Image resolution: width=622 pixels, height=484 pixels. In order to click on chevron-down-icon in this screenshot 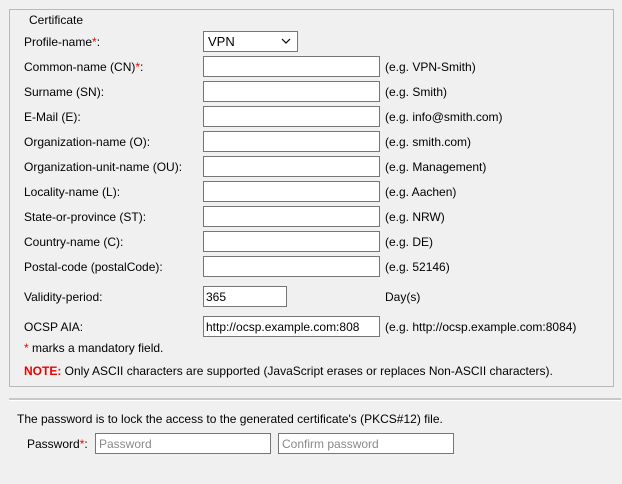, I will do `click(286, 41)`.